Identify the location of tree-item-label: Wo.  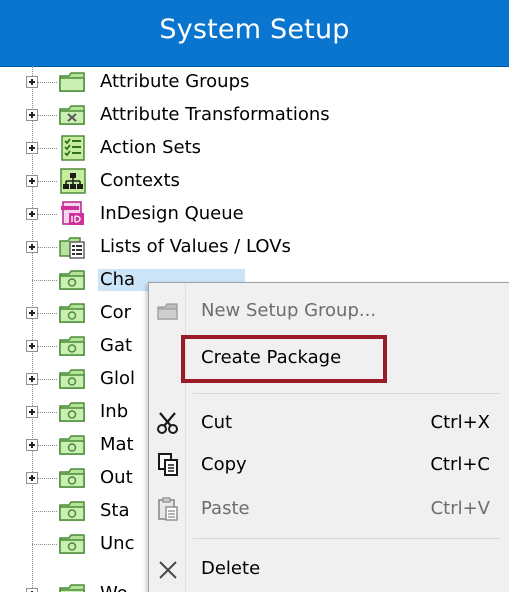
(114, 587).